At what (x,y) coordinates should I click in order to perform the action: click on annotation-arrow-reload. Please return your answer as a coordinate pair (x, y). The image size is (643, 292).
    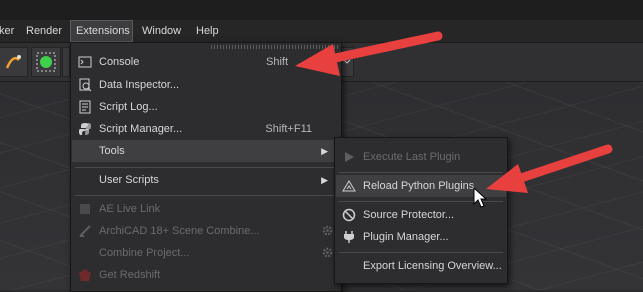
    Looking at the image, I should click on (549, 168).